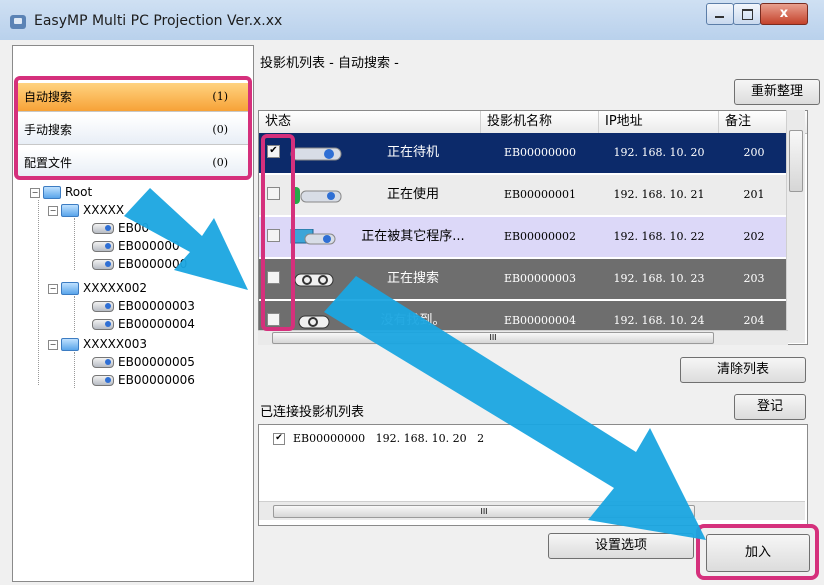 Image resolution: width=824 pixels, height=585 pixels. What do you see at coordinates (186, 239) in the screenshot?
I see `arrow-to-checkboxes-icon` at bounding box center [186, 239].